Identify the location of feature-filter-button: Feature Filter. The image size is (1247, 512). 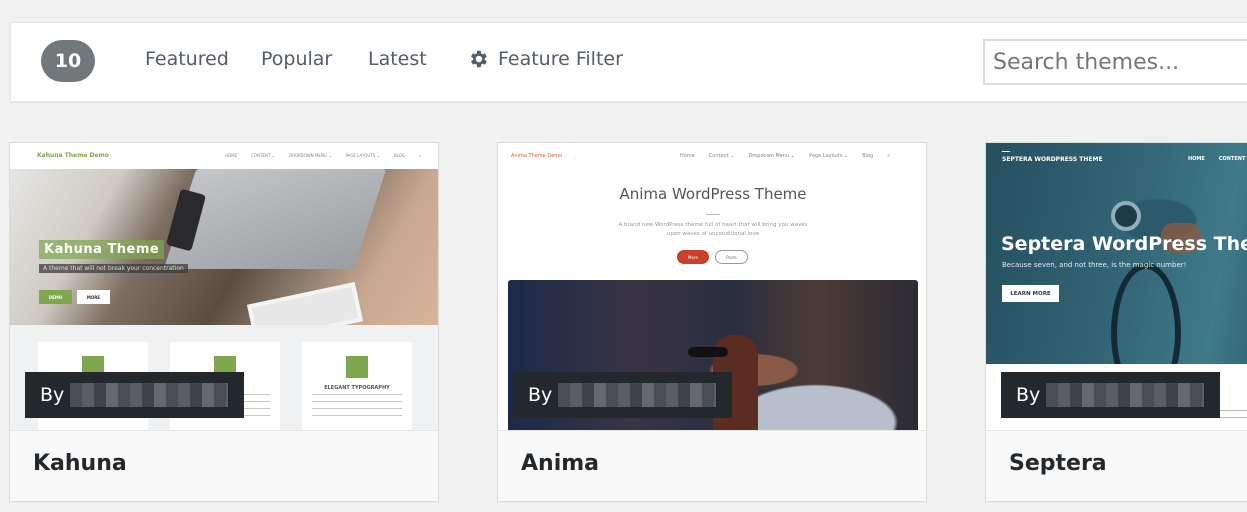
(545, 68).